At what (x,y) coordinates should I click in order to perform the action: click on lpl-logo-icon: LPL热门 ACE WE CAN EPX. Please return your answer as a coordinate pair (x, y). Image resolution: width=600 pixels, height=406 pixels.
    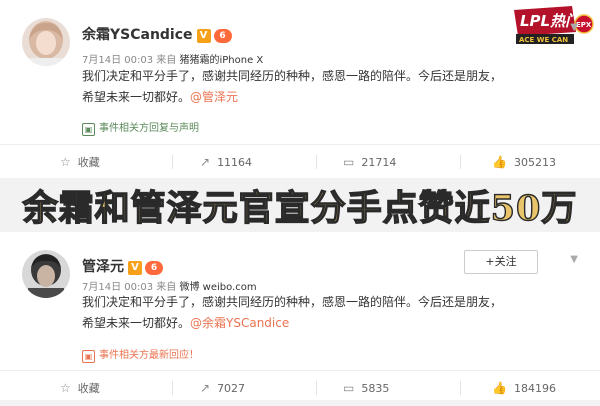
    Looking at the image, I should click on (554, 25).